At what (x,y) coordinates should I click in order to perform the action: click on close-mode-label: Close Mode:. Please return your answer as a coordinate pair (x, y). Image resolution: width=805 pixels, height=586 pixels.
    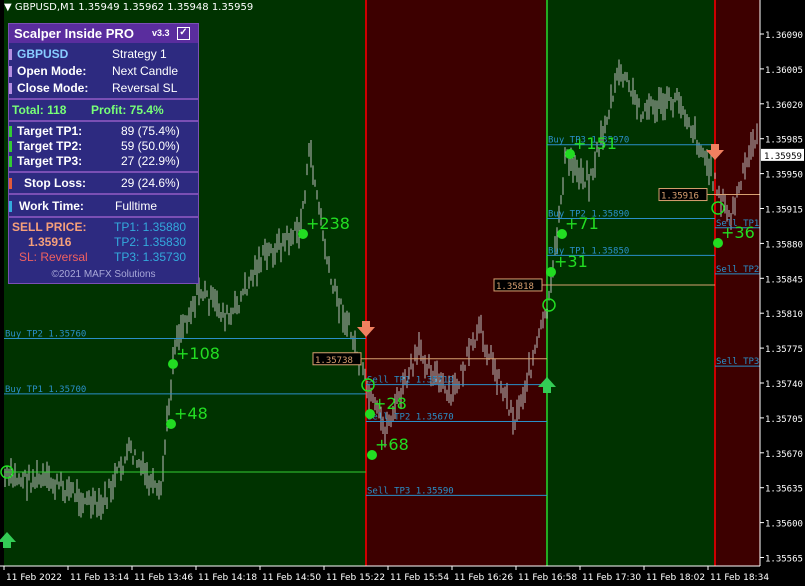
    Looking at the image, I should click on (53, 88).